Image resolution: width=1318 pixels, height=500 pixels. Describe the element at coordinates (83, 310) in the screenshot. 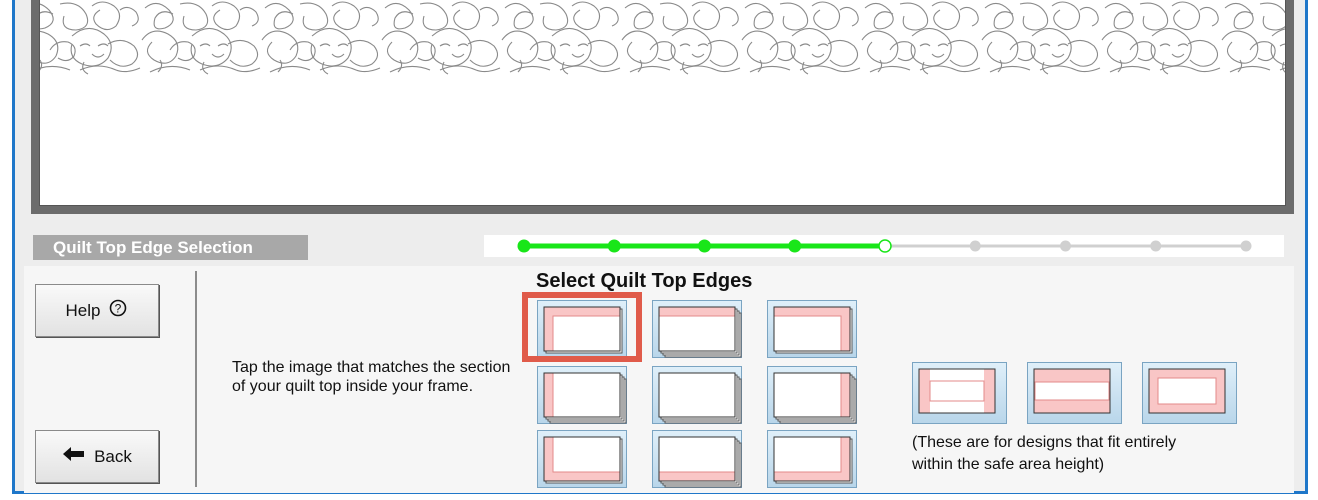

I see `help-label: Help` at that location.